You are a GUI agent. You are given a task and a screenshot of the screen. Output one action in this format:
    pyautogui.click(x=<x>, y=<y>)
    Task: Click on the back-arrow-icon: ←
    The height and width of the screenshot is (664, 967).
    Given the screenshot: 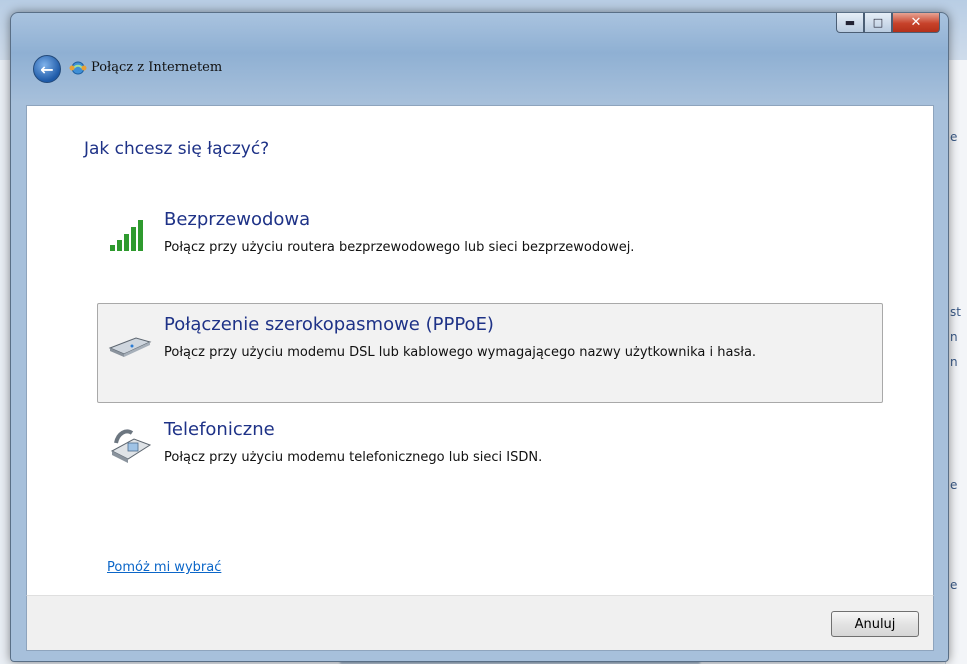 What is the action you would take?
    pyautogui.click(x=47, y=69)
    